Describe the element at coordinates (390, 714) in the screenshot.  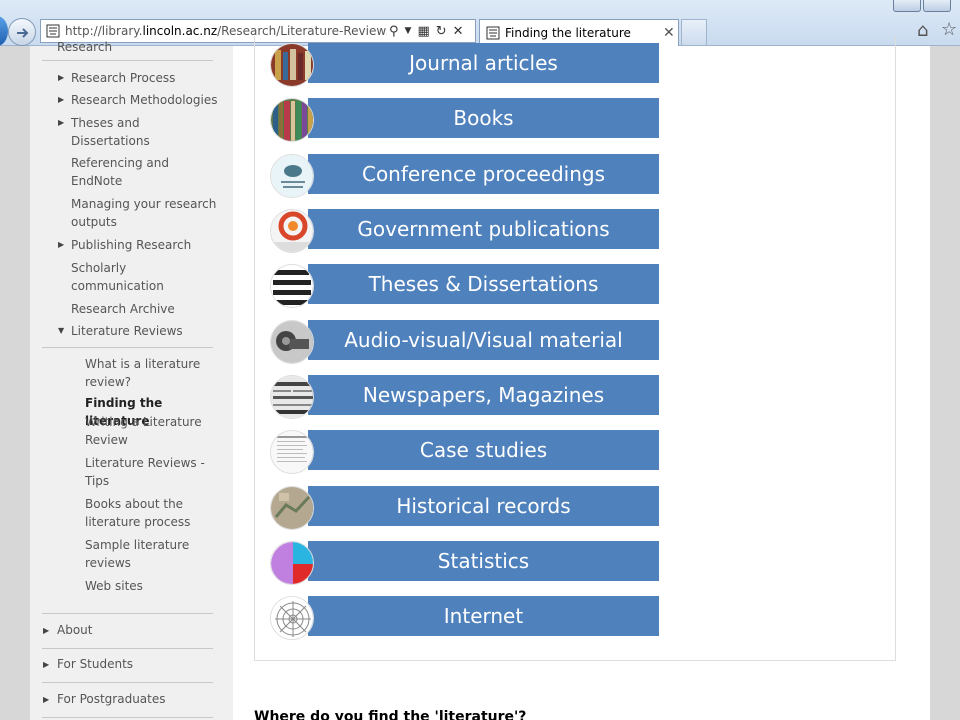
I see `section-heading: Where do you find the 'literature'?` at that location.